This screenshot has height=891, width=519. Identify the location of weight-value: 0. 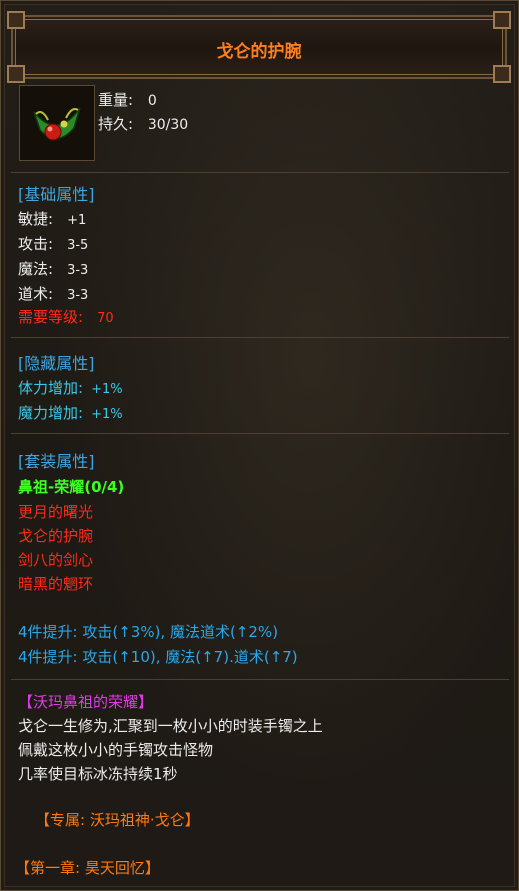
(152, 101).